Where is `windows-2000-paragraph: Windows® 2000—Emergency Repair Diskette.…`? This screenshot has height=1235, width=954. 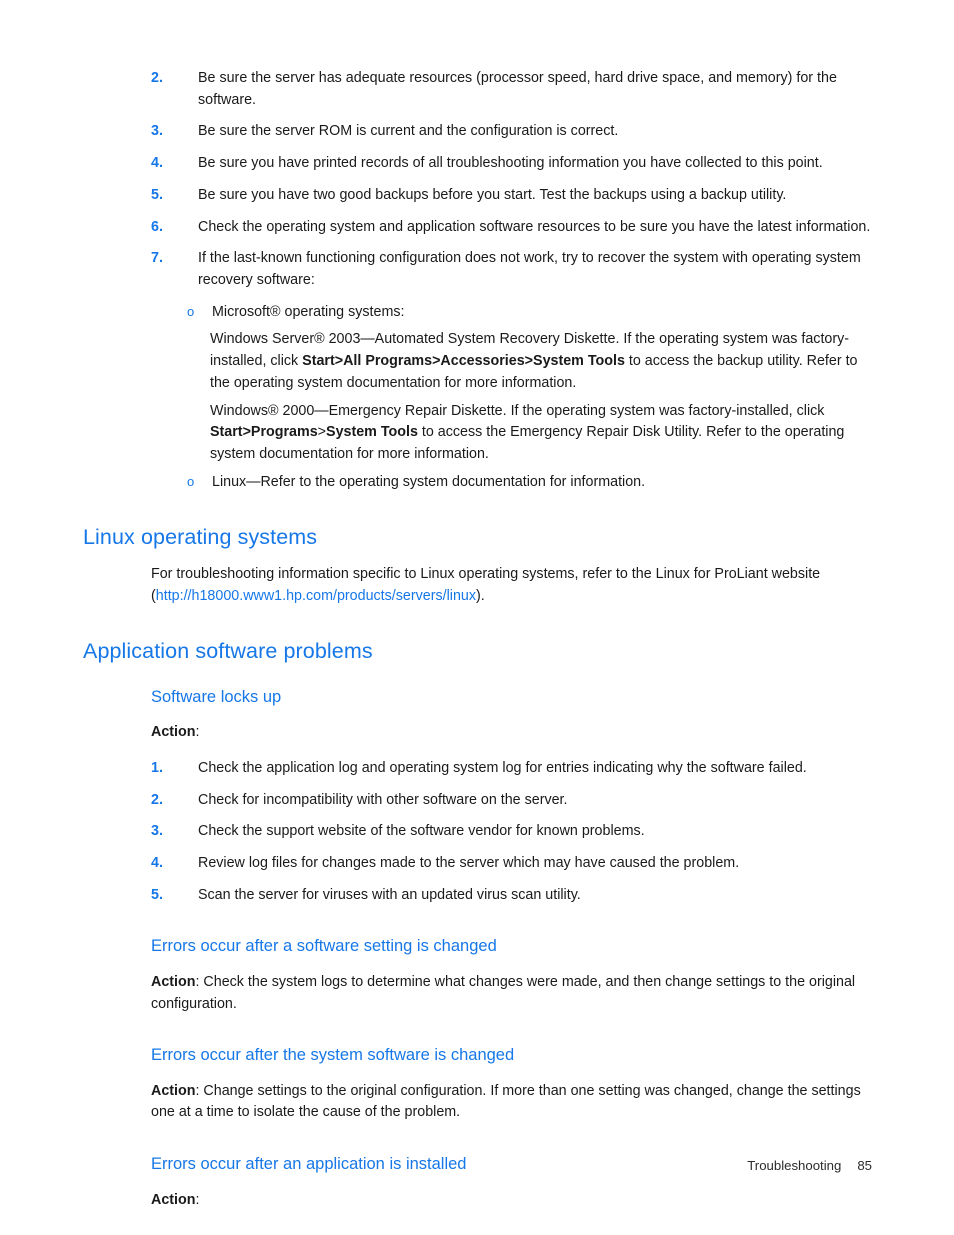 windows-2000-paragraph: Windows® 2000—Emergency Repair Diskette.… is located at coordinates (541, 433).